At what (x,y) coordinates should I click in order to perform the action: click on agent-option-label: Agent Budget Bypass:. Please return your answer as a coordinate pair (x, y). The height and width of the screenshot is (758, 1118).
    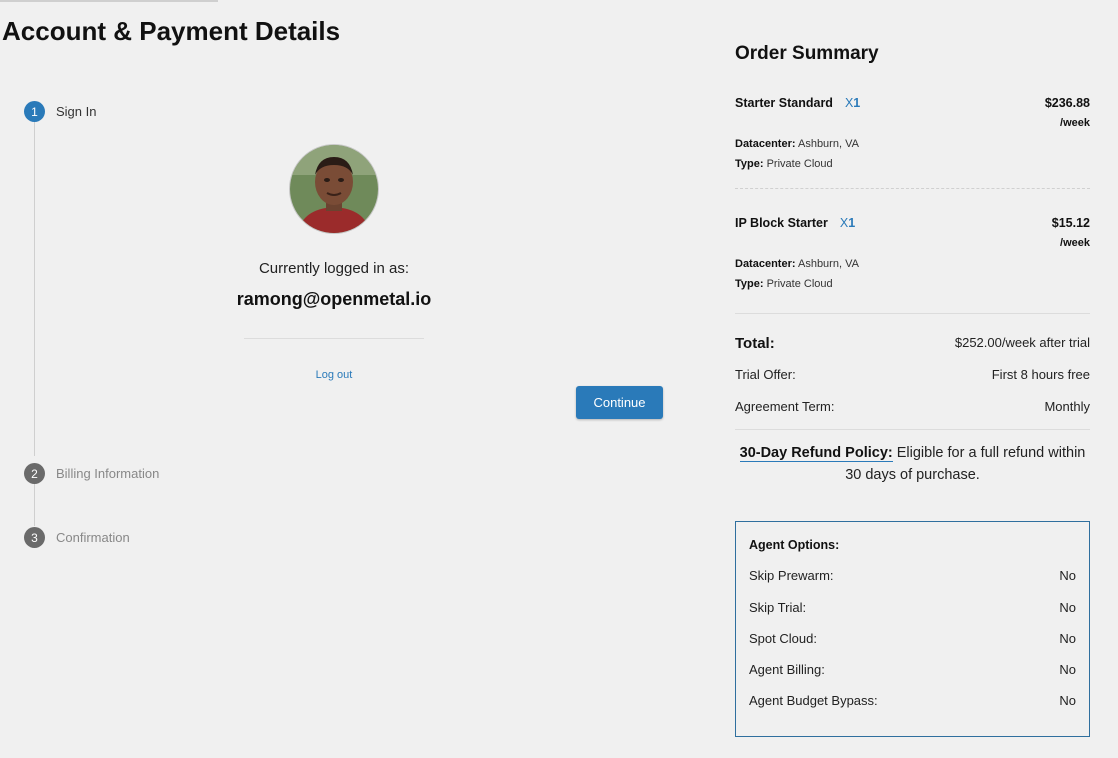
    Looking at the image, I should click on (813, 700).